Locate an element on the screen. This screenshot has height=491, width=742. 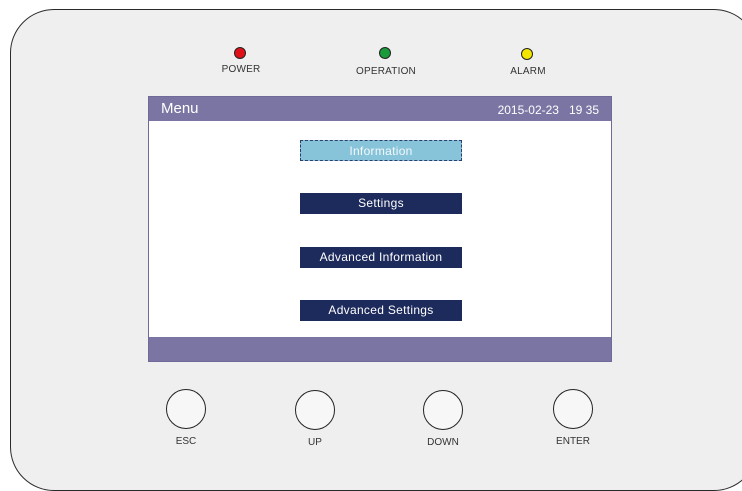
operation-led-icon is located at coordinates (385, 53).